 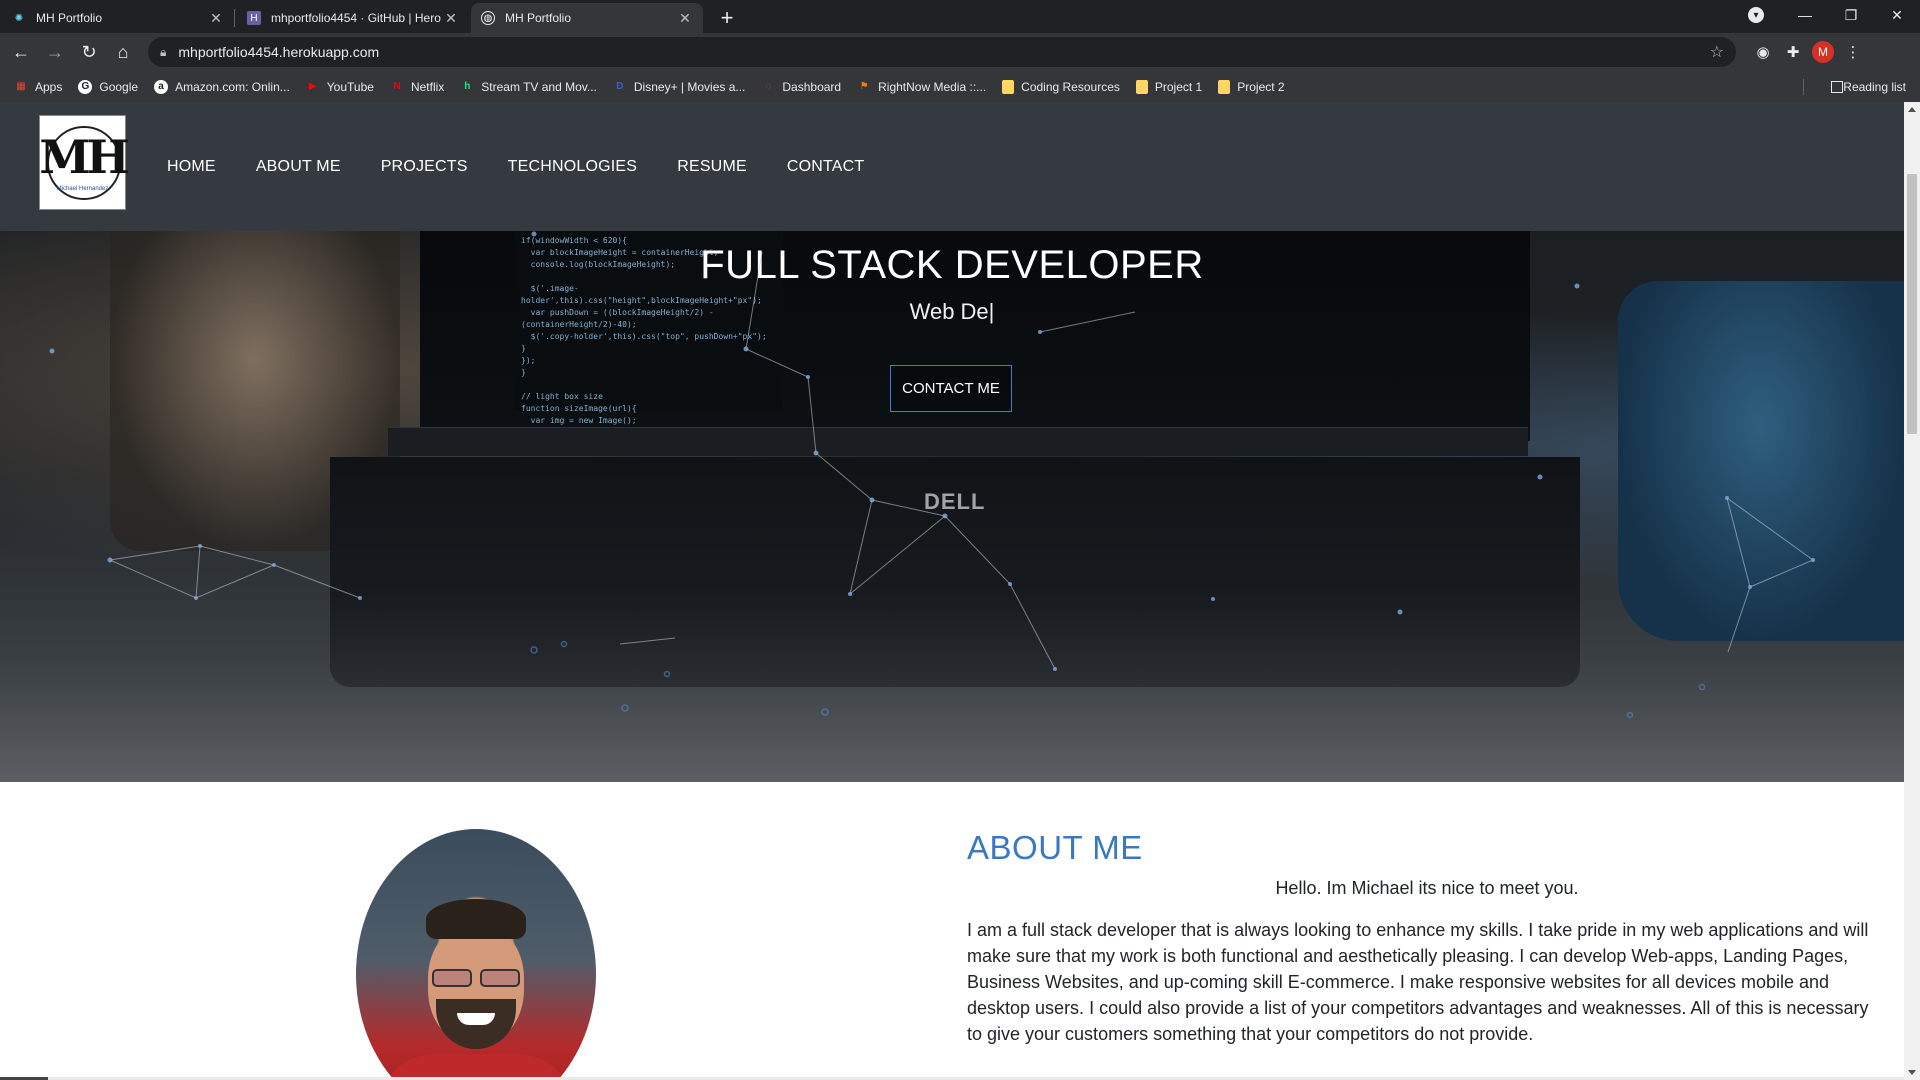 What do you see at coordinates (55, 52) in the screenshot?
I see `forward-arrow-icon: →` at bounding box center [55, 52].